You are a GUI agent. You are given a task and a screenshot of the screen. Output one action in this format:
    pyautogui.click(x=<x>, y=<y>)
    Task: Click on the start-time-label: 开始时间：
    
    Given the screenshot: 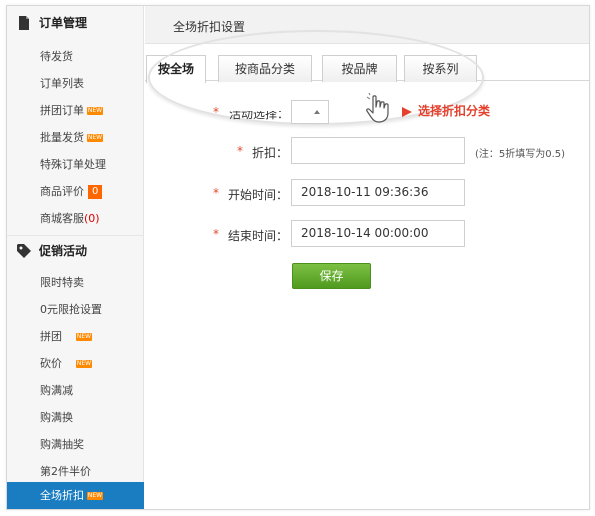 What is the action you would take?
    pyautogui.click(x=258, y=195)
    